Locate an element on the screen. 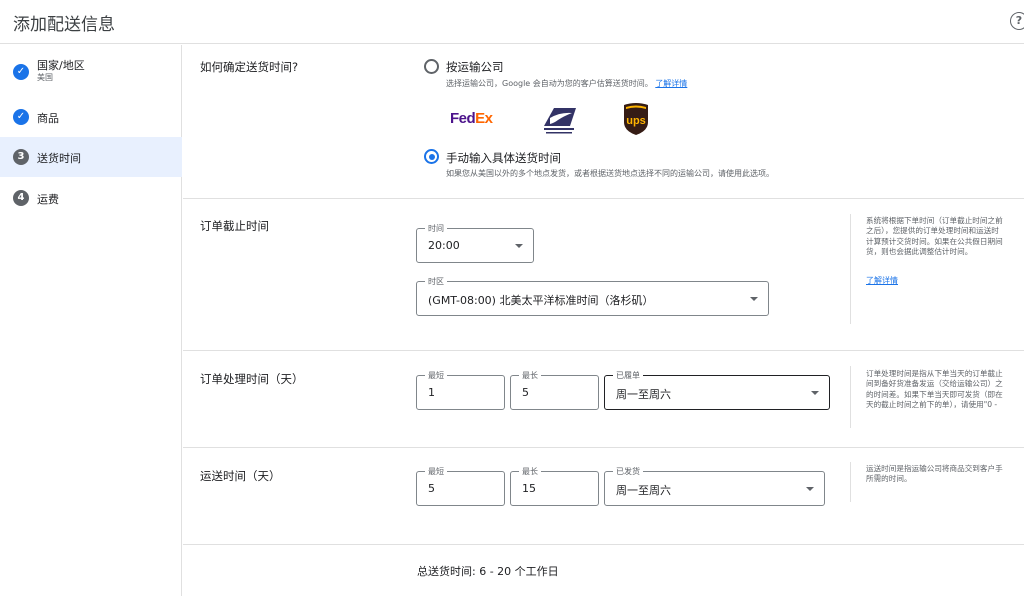  step-label: 商品 is located at coordinates (48, 118).